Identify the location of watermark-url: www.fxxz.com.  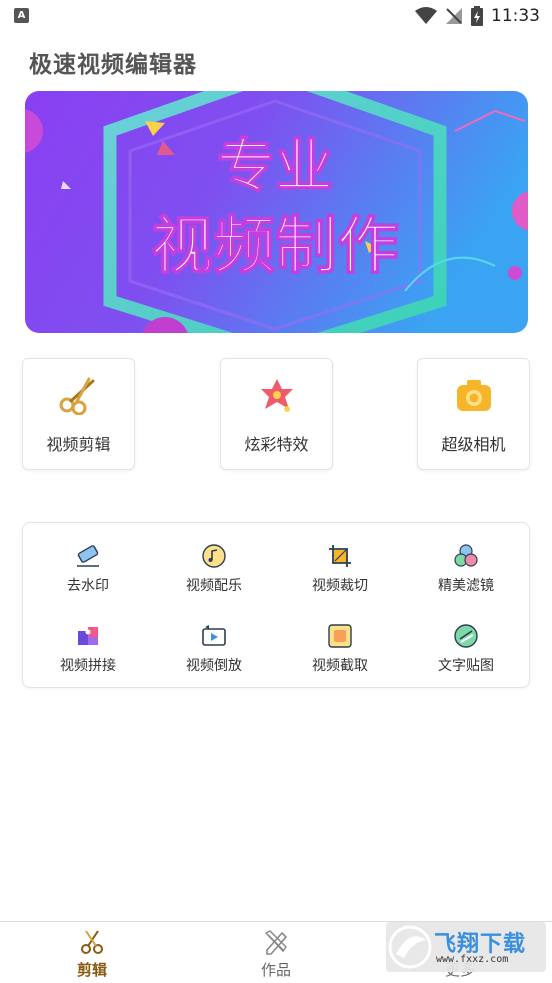
(472, 959).